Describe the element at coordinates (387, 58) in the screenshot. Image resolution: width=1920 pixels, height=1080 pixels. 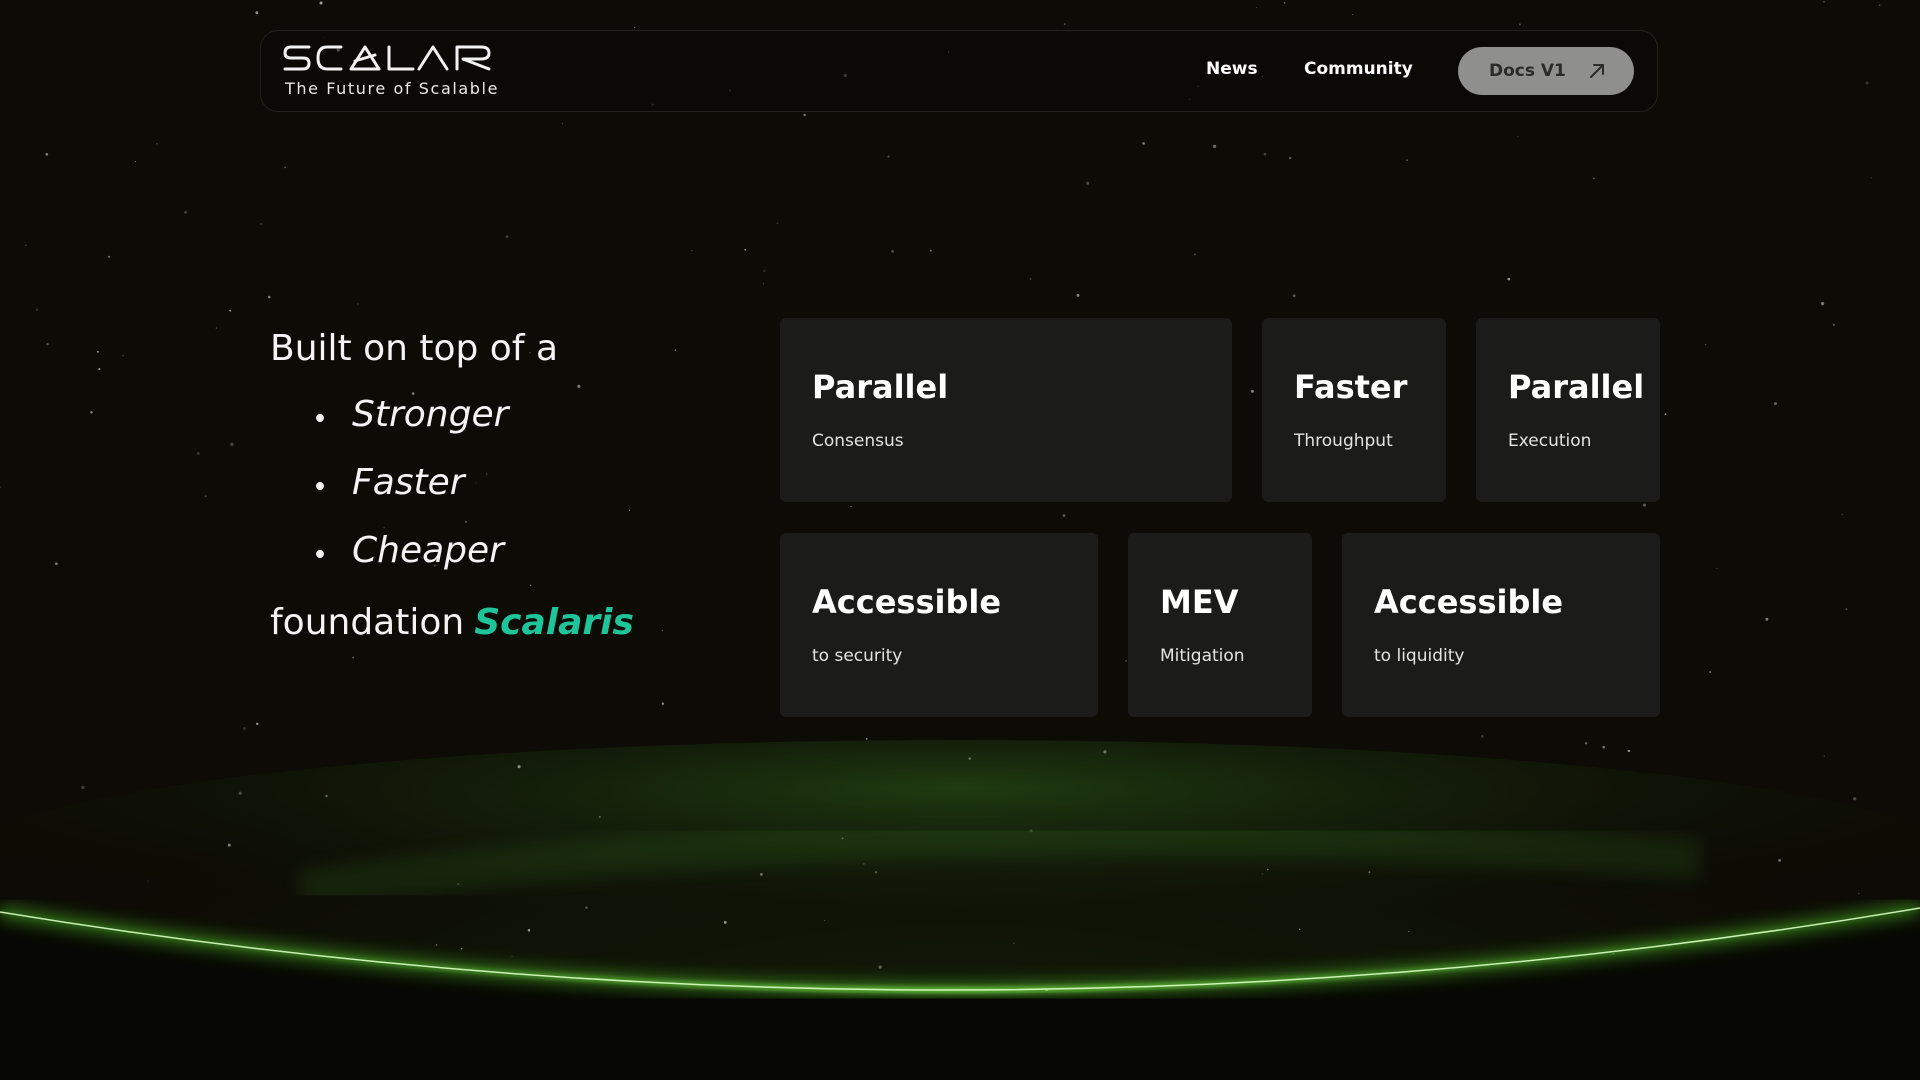
I see `scalar-wordmark-logo` at that location.